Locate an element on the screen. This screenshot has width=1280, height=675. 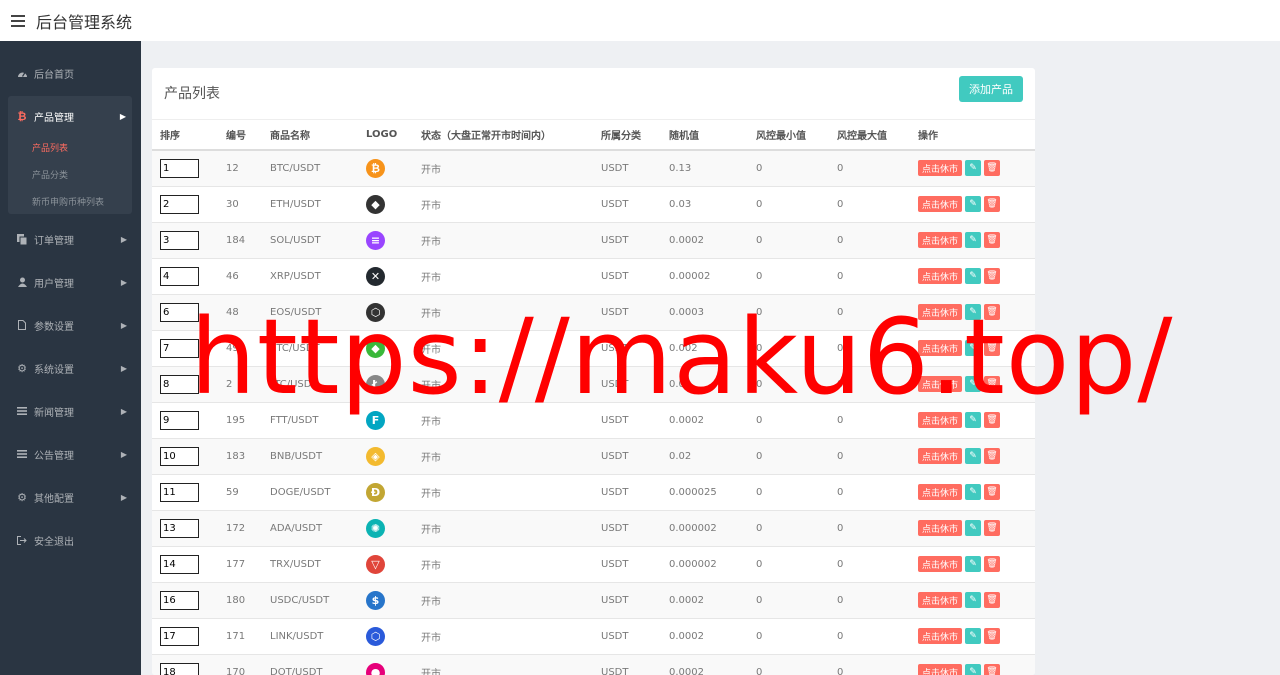
menu-toggle-icon is located at coordinates (18, 20).